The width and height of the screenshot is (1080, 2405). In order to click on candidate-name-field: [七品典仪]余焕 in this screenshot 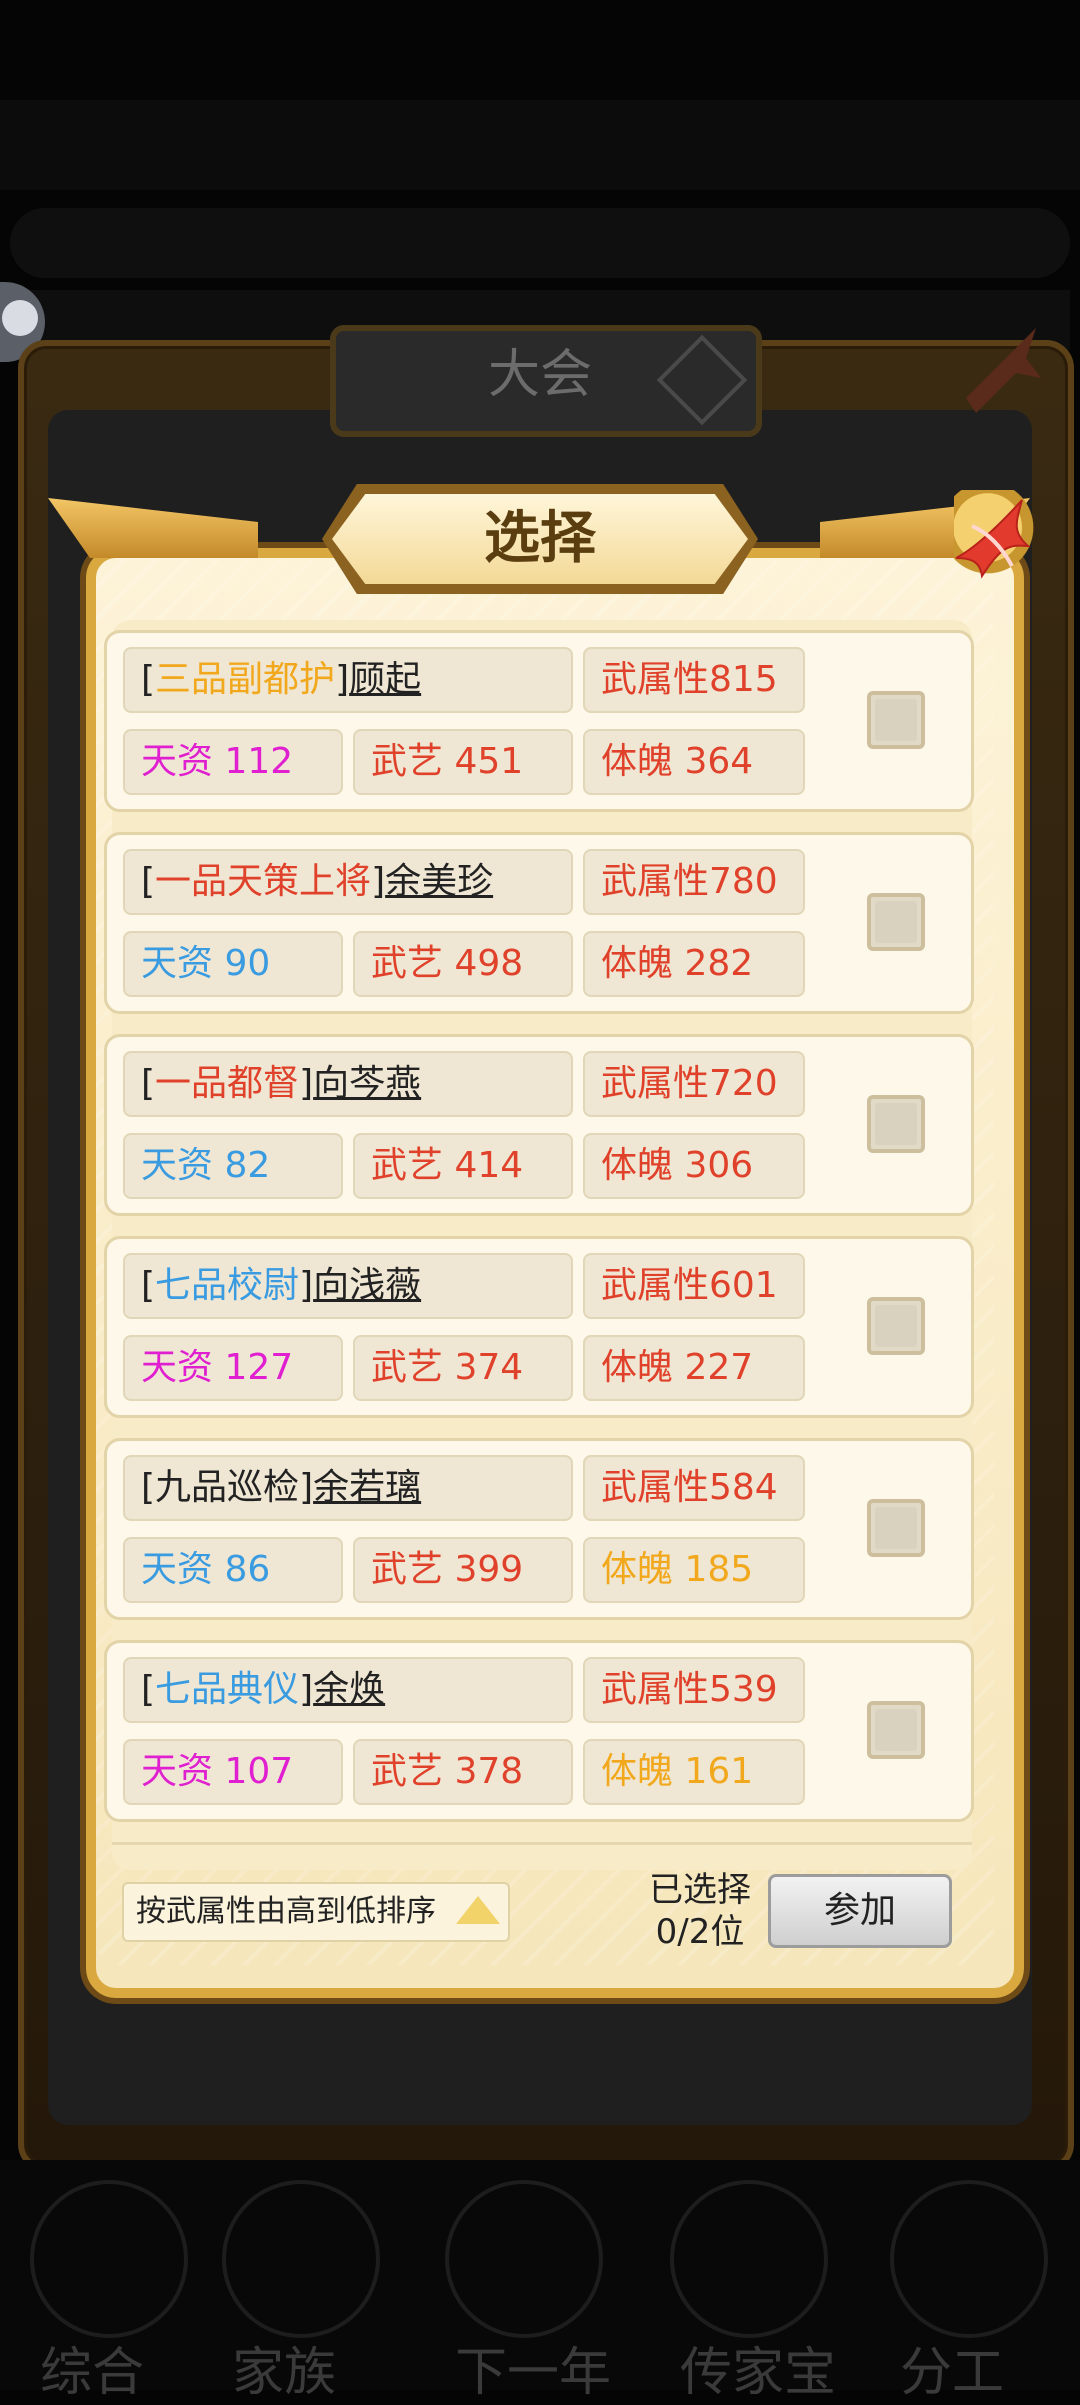, I will do `click(348, 1690)`.